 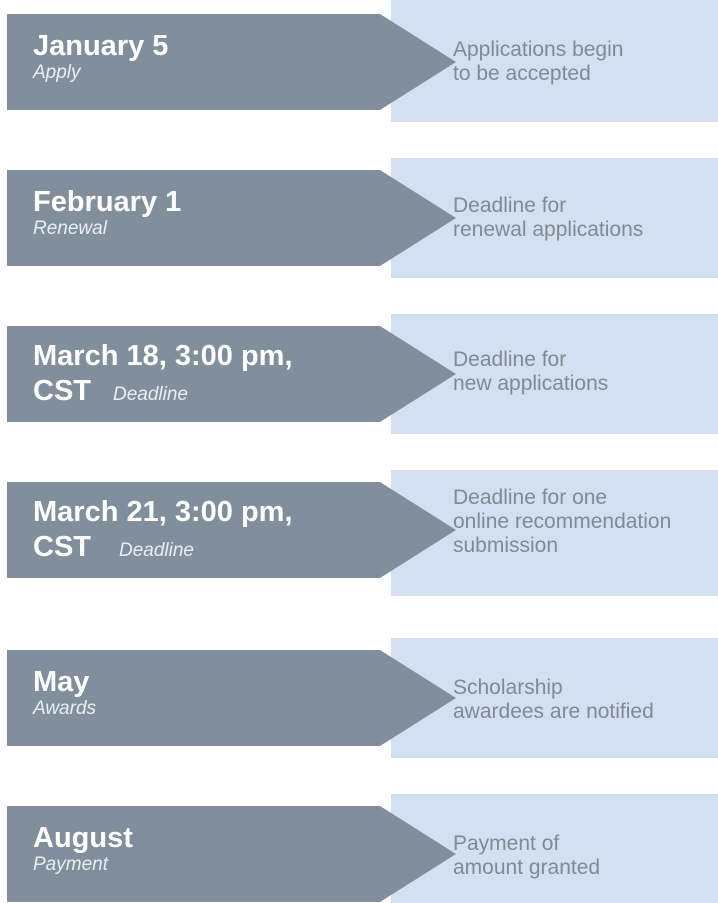 I want to click on description-text: Applications begin to be accepted, so click(x=538, y=61).